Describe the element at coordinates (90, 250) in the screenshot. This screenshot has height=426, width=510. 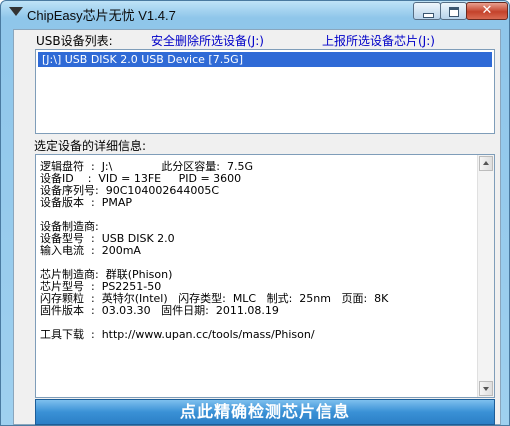
I see `detail-line: 输入电流 : 200mA` at that location.